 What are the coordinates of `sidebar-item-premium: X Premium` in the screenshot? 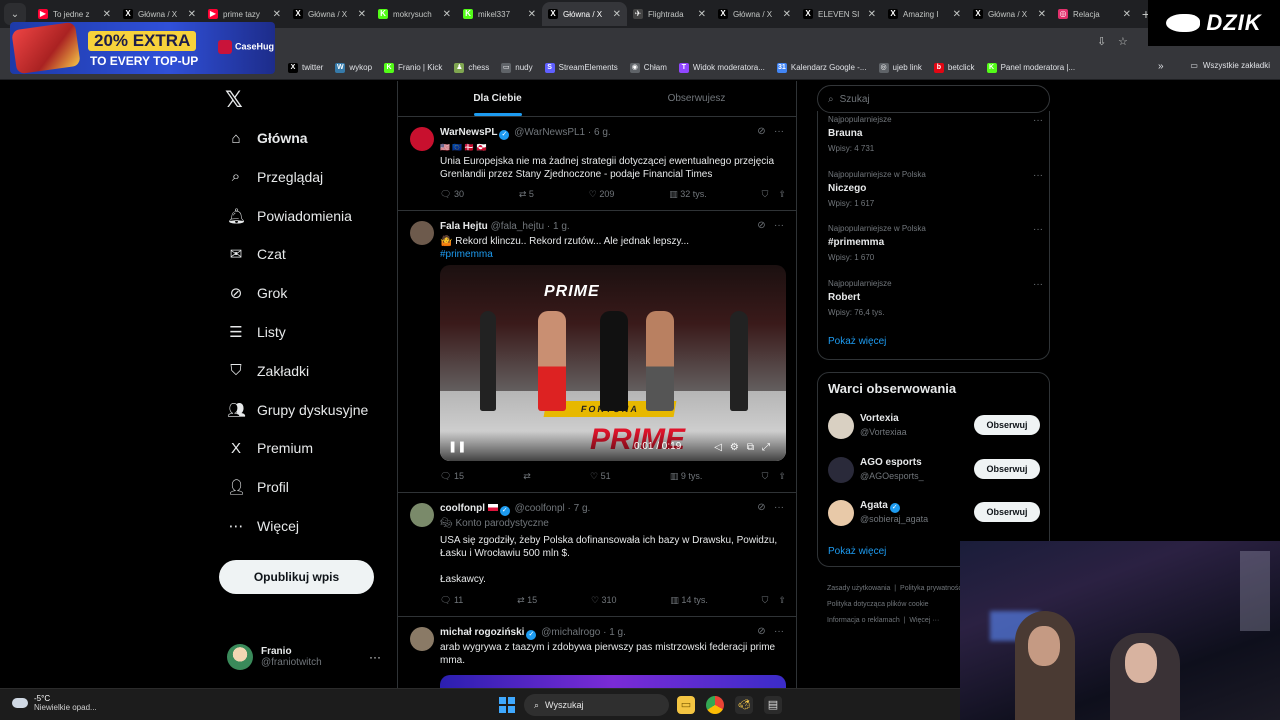 It's located at (270, 448).